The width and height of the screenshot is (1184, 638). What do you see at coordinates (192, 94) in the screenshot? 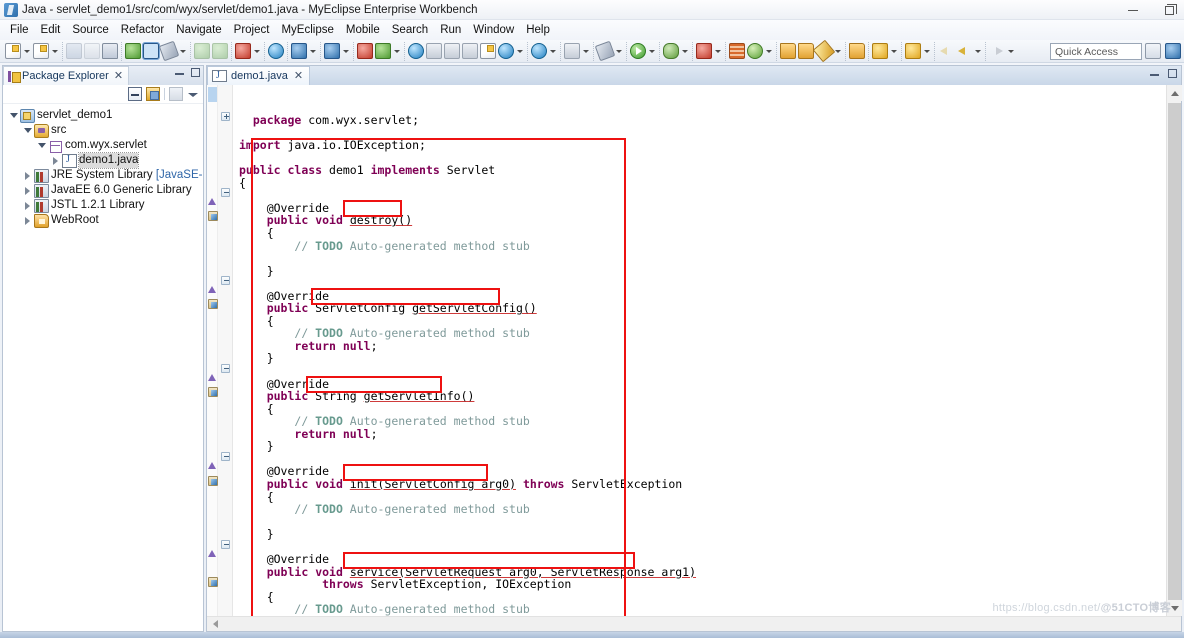
I see `view-menu-button` at bounding box center [192, 94].